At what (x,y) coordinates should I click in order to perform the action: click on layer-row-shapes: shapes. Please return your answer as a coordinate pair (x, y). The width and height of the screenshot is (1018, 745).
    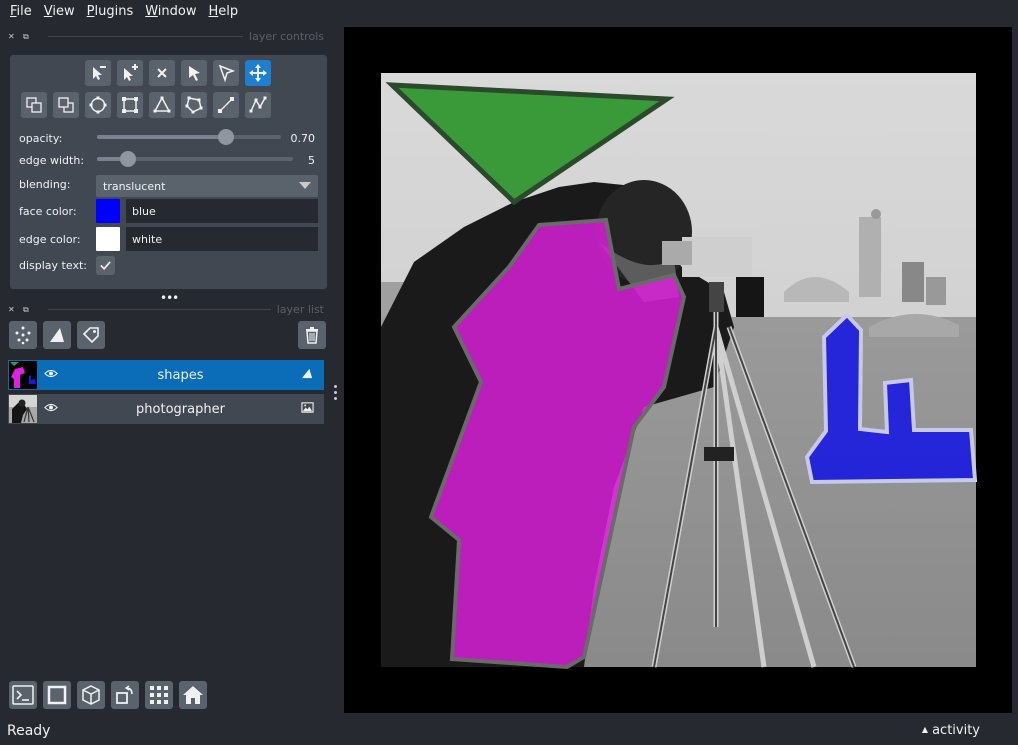
    Looking at the image, I should click on (166, 375).